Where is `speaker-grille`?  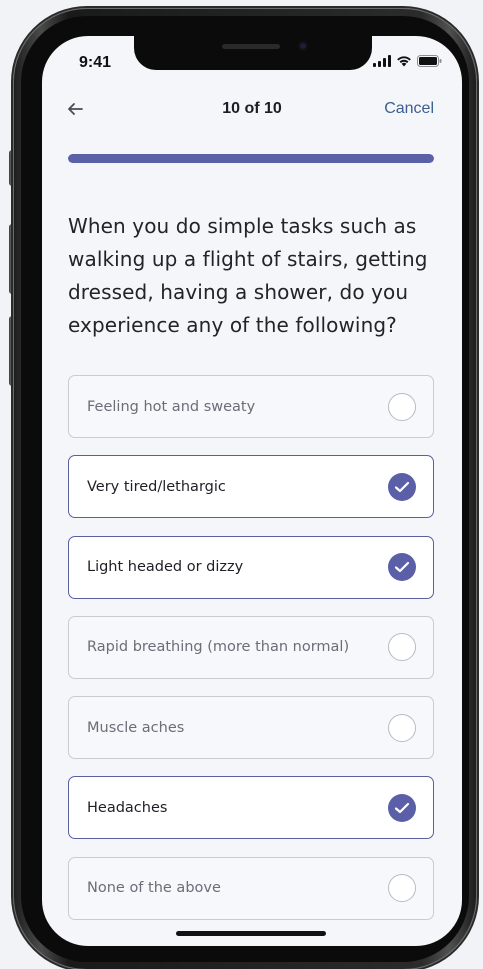 speaker-grille is located at coordinates (251, 46).